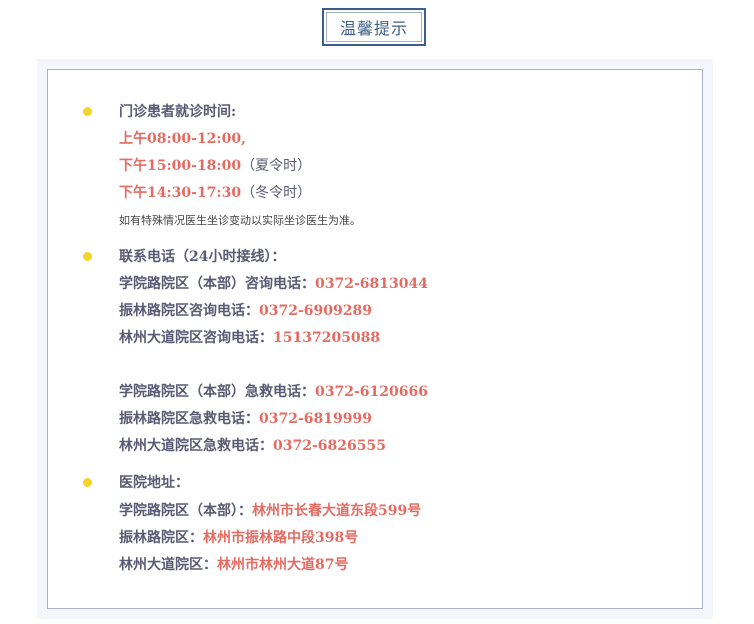 The height and width of the screenshot is (624, 754). Describe the element at coordinates (182, 139) in the screenshot. I see `hours-morning: 上午08:00-12:00,` at that location.